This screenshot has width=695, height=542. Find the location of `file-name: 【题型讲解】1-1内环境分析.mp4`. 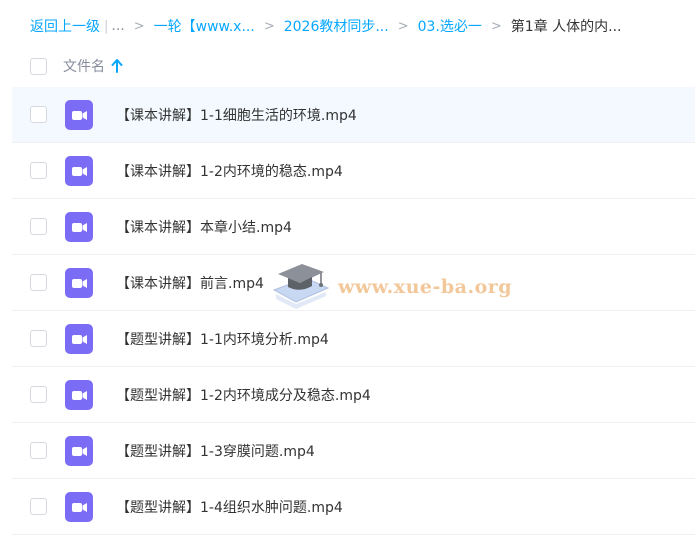

file-name: 【题型讲解】1-1内环境分析.mp4 is located at coordinates (222, 339).